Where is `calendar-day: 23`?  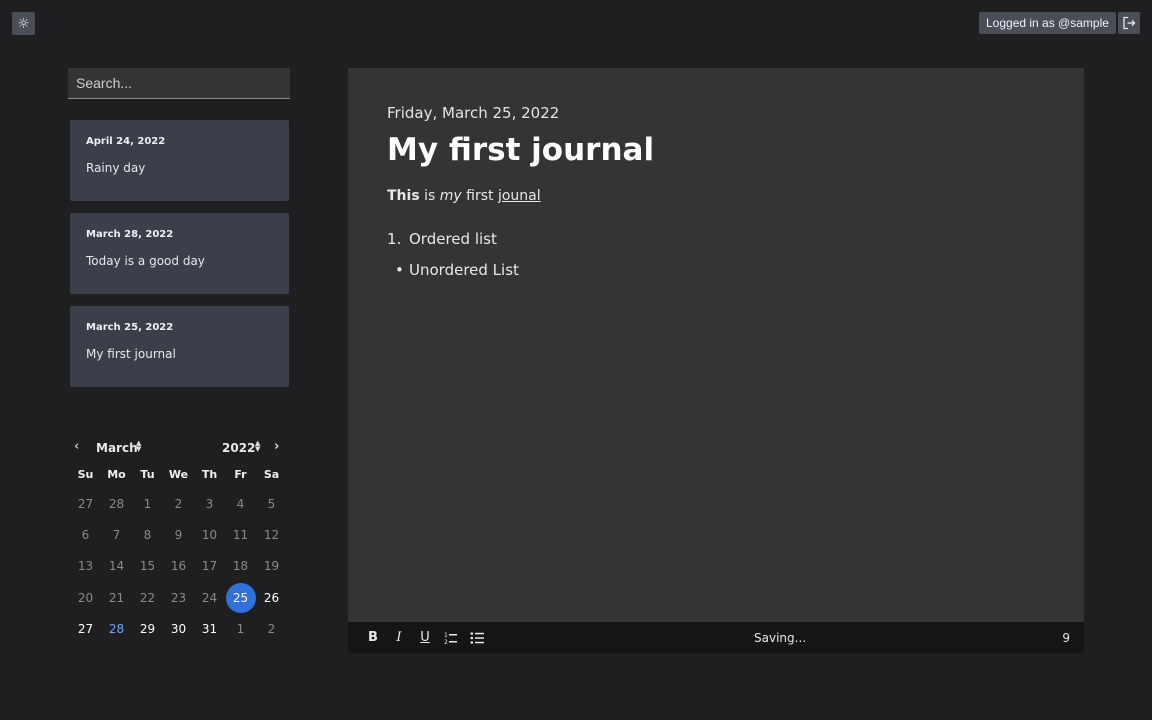 calendar-day: 23 is located at coordinates (178, 597).